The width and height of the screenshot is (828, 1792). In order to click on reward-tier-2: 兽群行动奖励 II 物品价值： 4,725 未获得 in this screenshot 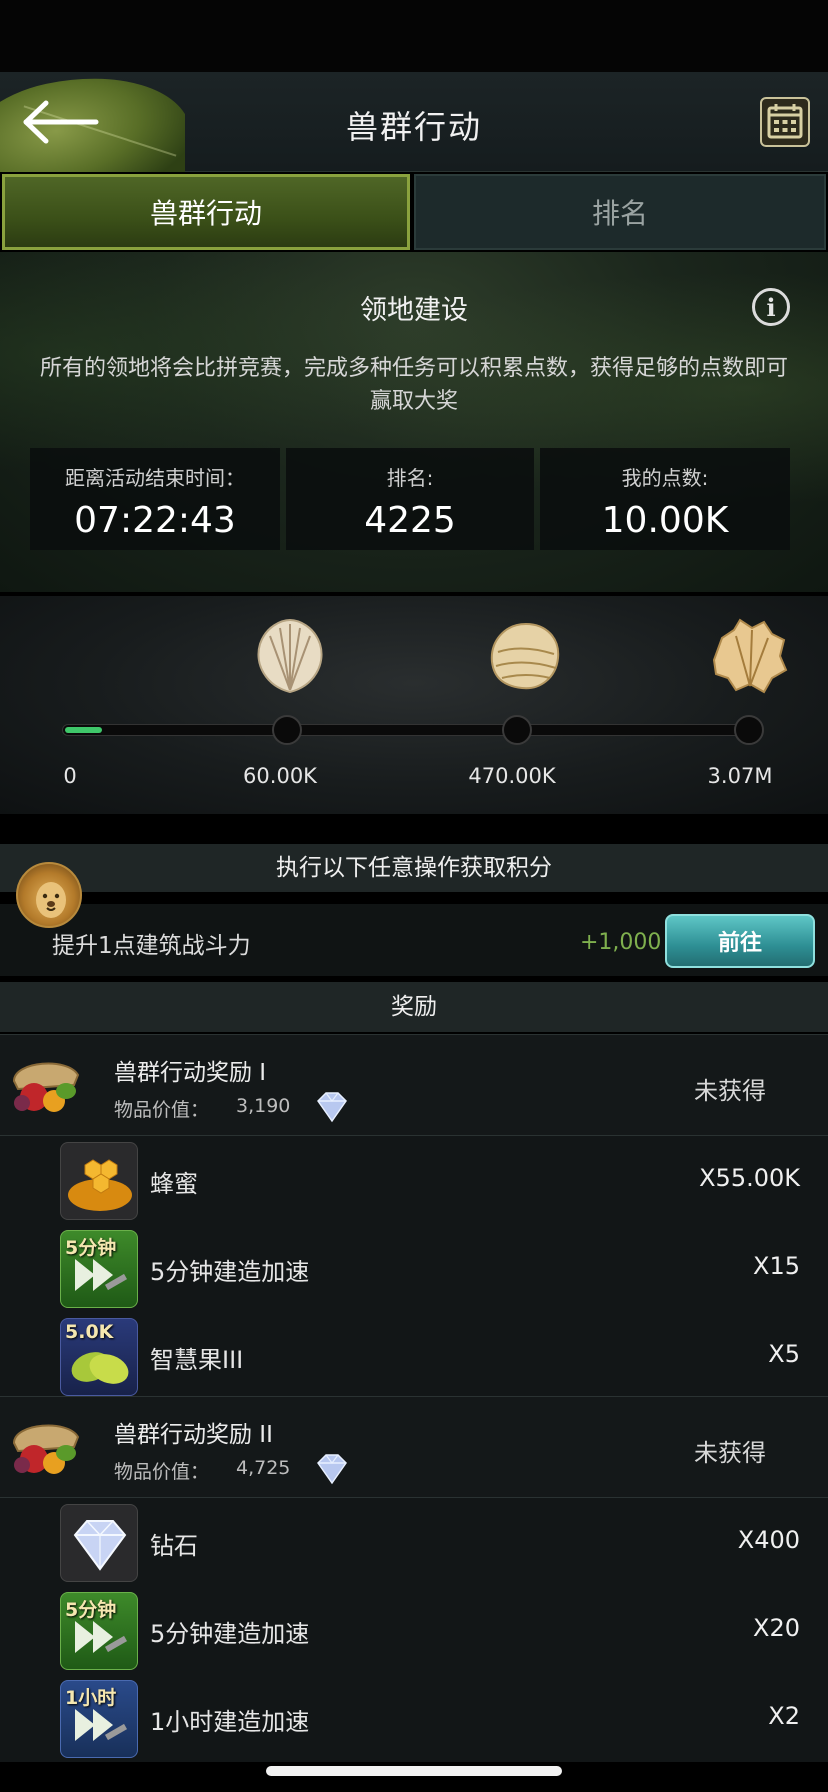, I will do `click(414, 1447)`.